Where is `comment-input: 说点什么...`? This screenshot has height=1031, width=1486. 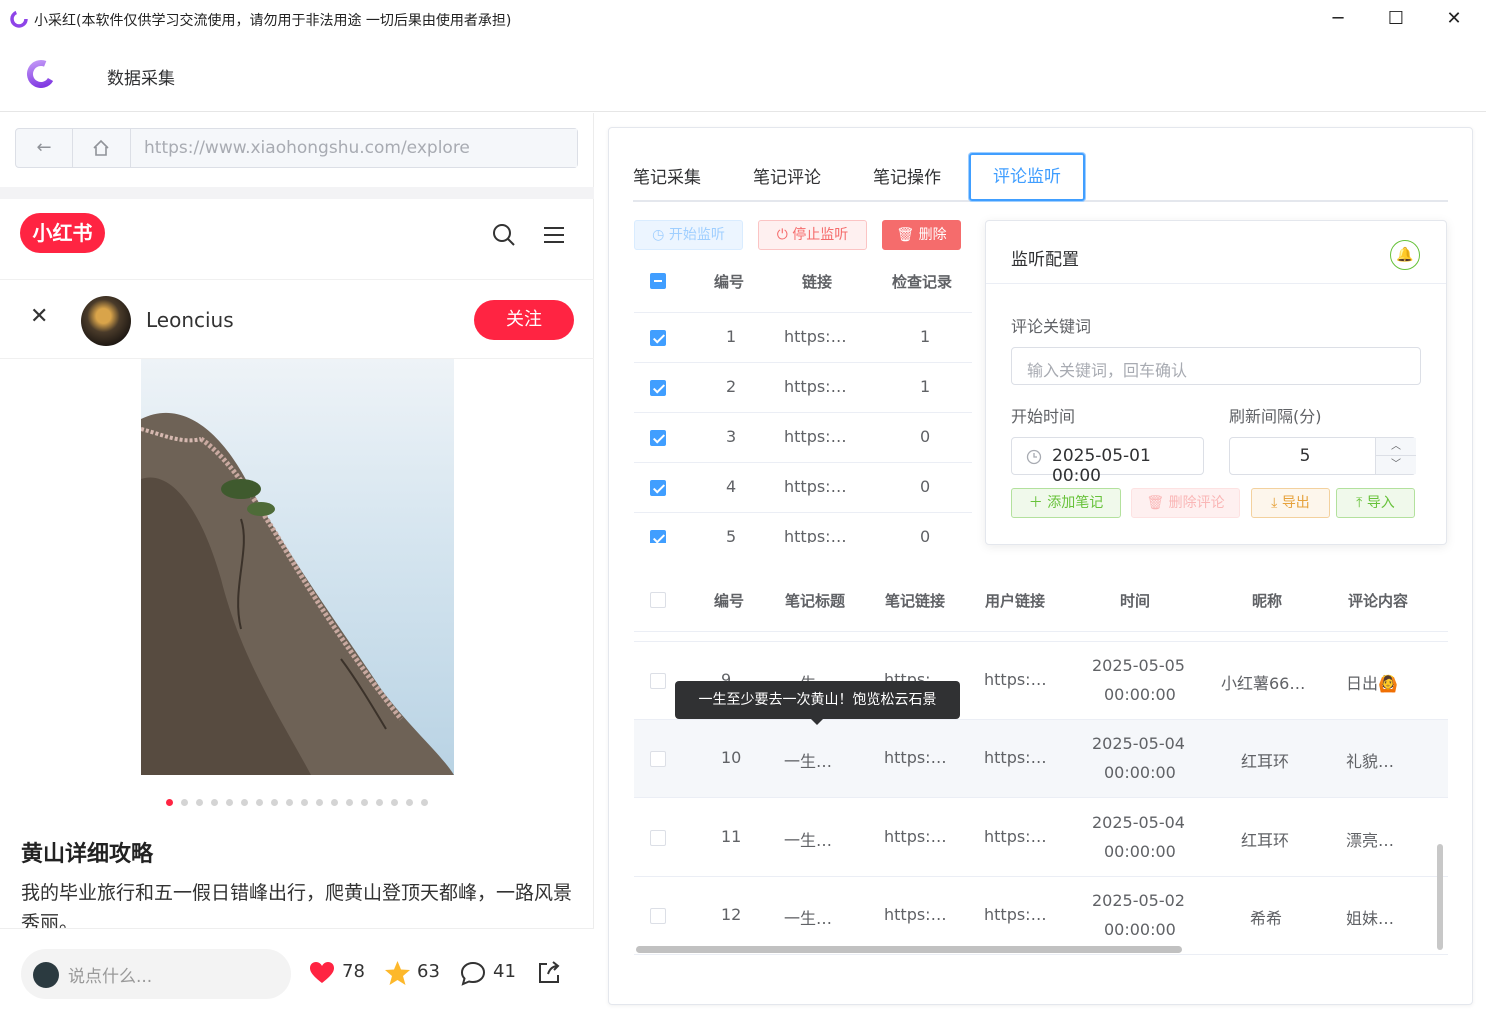
comment-input: 说点什么... is located at coordinates (156, 974).